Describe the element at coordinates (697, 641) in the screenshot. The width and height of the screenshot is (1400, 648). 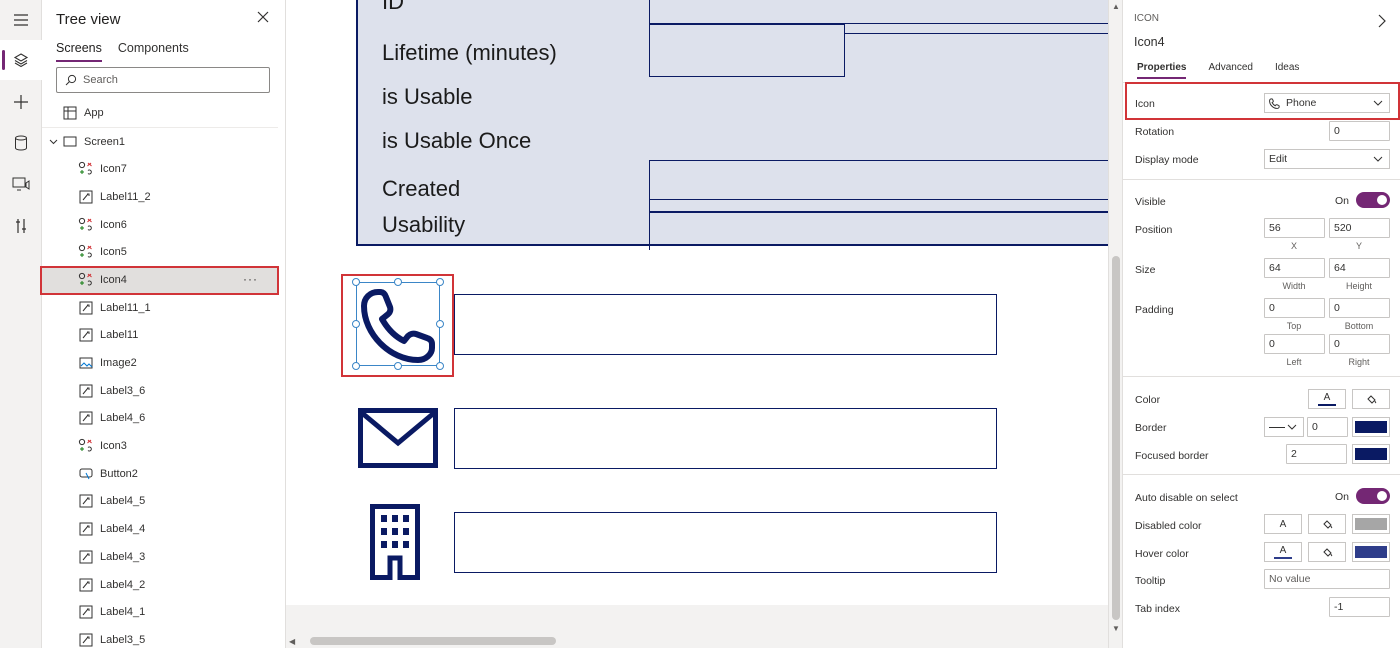
I see `canvas-horizontal-scrollbar: ◀` at that location.